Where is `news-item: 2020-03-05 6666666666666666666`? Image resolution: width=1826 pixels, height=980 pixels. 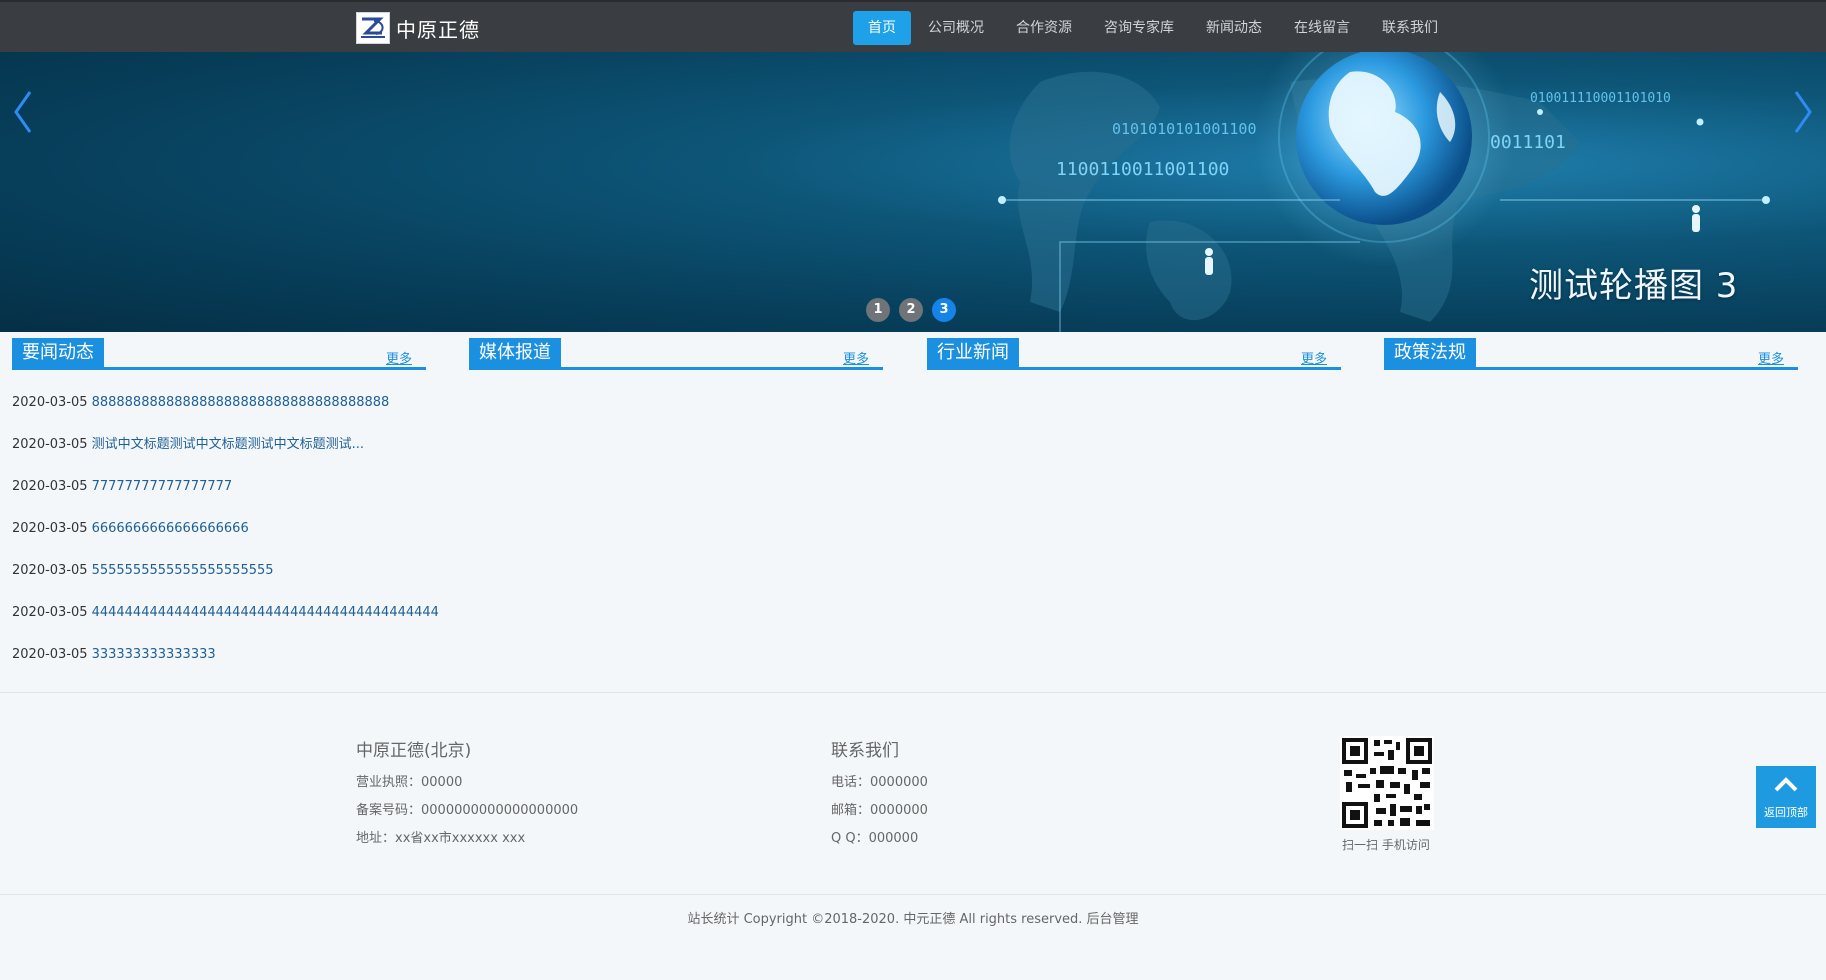
news-item: 2020-03-05 6666666666666666666 is located at coordinates (207, 543).